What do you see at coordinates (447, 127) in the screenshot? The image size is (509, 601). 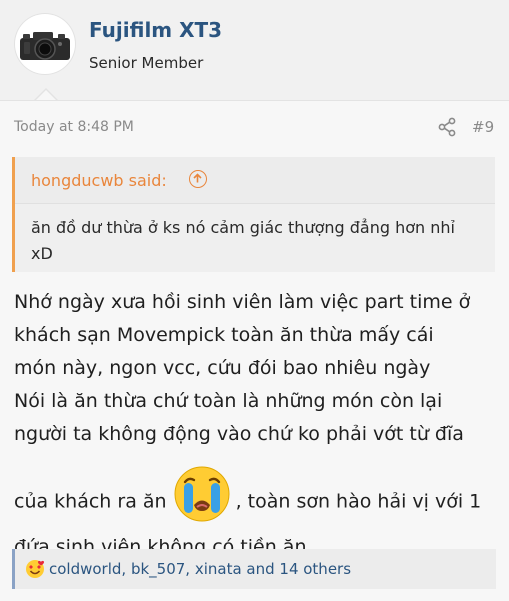 I see `share-icon` at bounding box center [447, 127].